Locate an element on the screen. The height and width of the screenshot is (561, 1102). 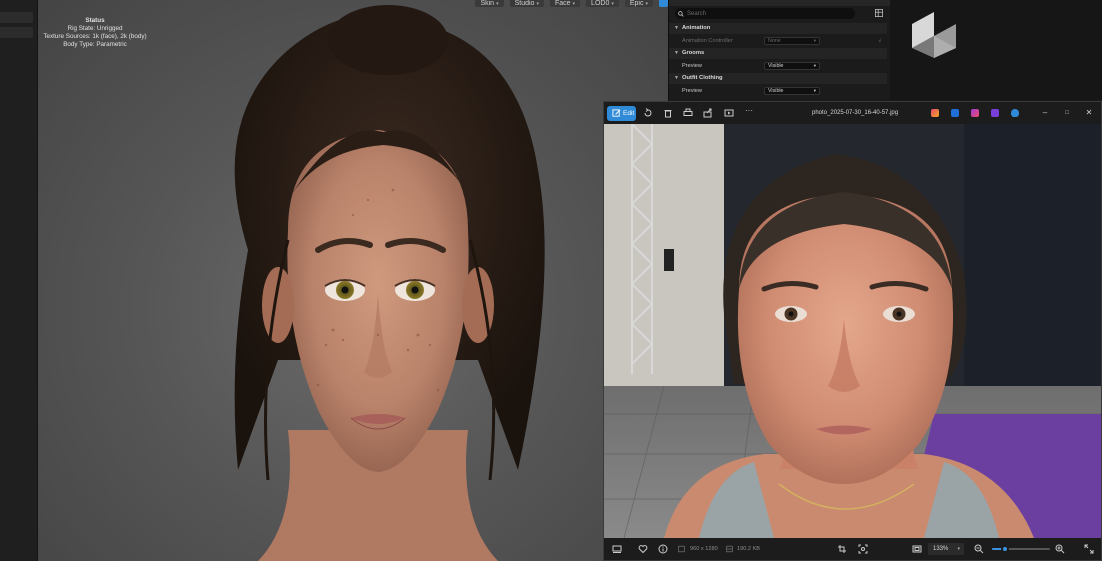
rig-state-text: Rig State: Unrigged is located at coordinates (95, 28).